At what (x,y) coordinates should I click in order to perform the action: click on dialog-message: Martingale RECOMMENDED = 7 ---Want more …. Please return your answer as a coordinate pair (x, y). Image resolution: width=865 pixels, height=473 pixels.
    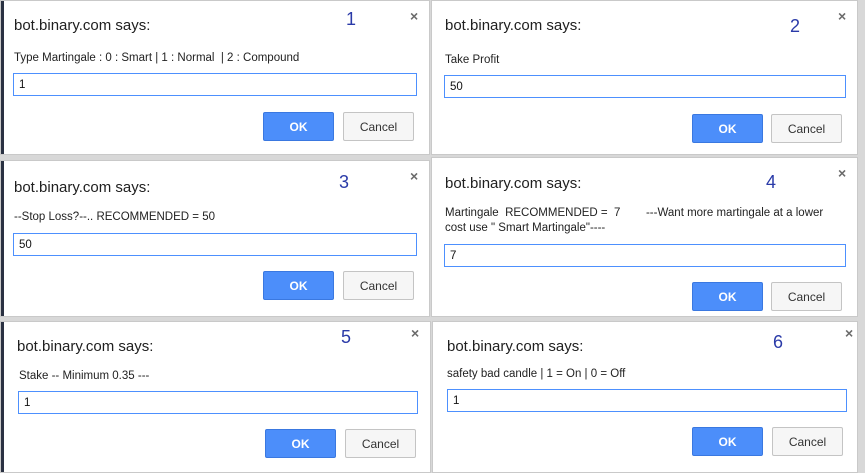
    Looking at the image, I should click on (634, 220).